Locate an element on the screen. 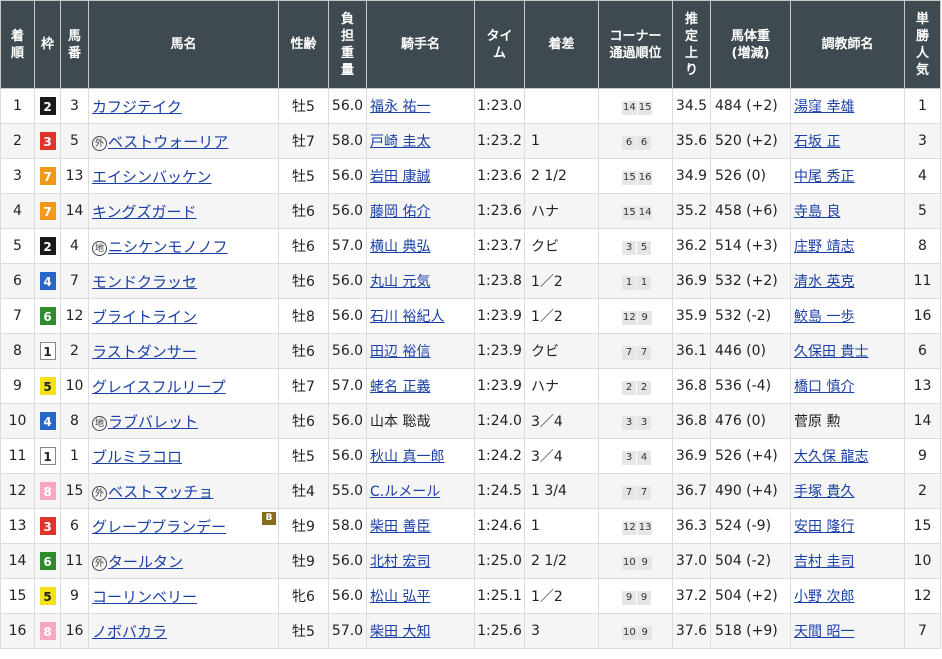 This screenshot has width=942, height=659. header-corner: コーナー 通過順位 is located at coordinates (635, 44).